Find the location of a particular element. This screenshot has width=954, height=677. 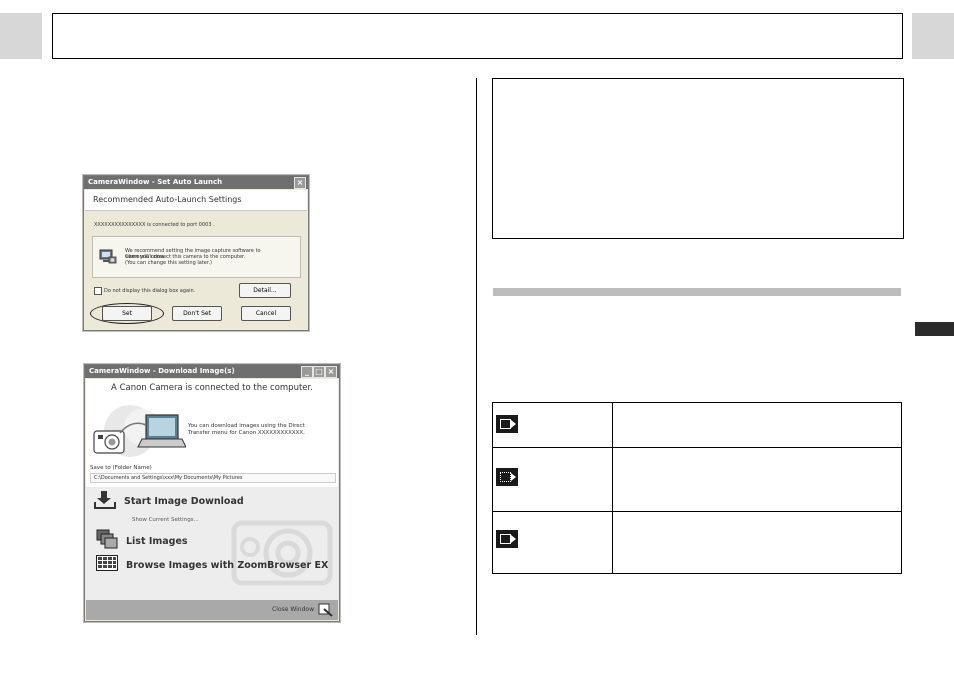

info-text-2: Transfer menu for Canon XXXXXXXXXXXX. is located at coordinates (246, 433).